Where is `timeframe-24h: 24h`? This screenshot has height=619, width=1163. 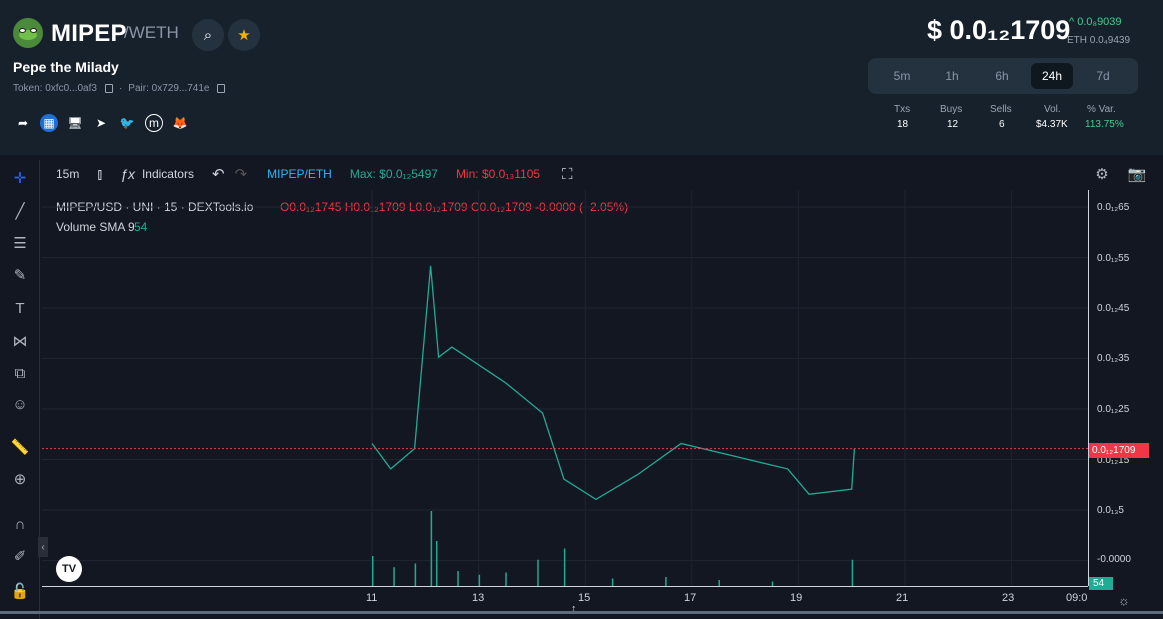
timeframe-24h: 24h is located at coordinates (1052, 76).